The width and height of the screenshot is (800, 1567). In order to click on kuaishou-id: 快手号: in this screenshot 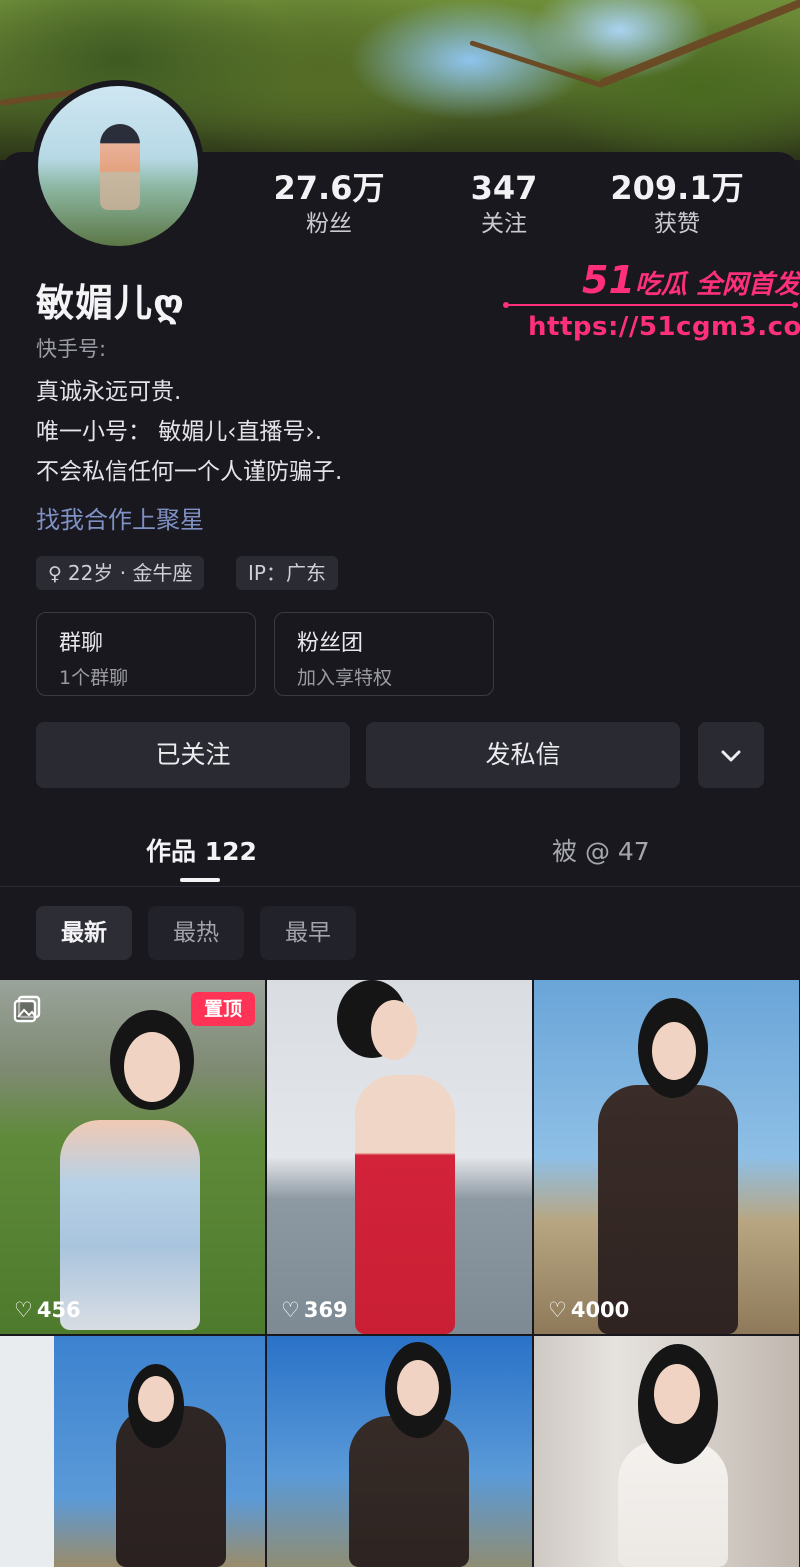, I will do `click(71, 349)`.